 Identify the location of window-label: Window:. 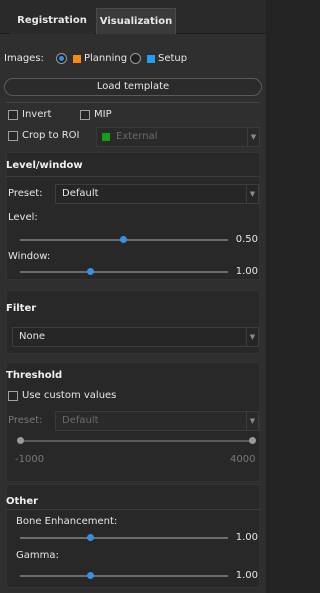
(29, 256).